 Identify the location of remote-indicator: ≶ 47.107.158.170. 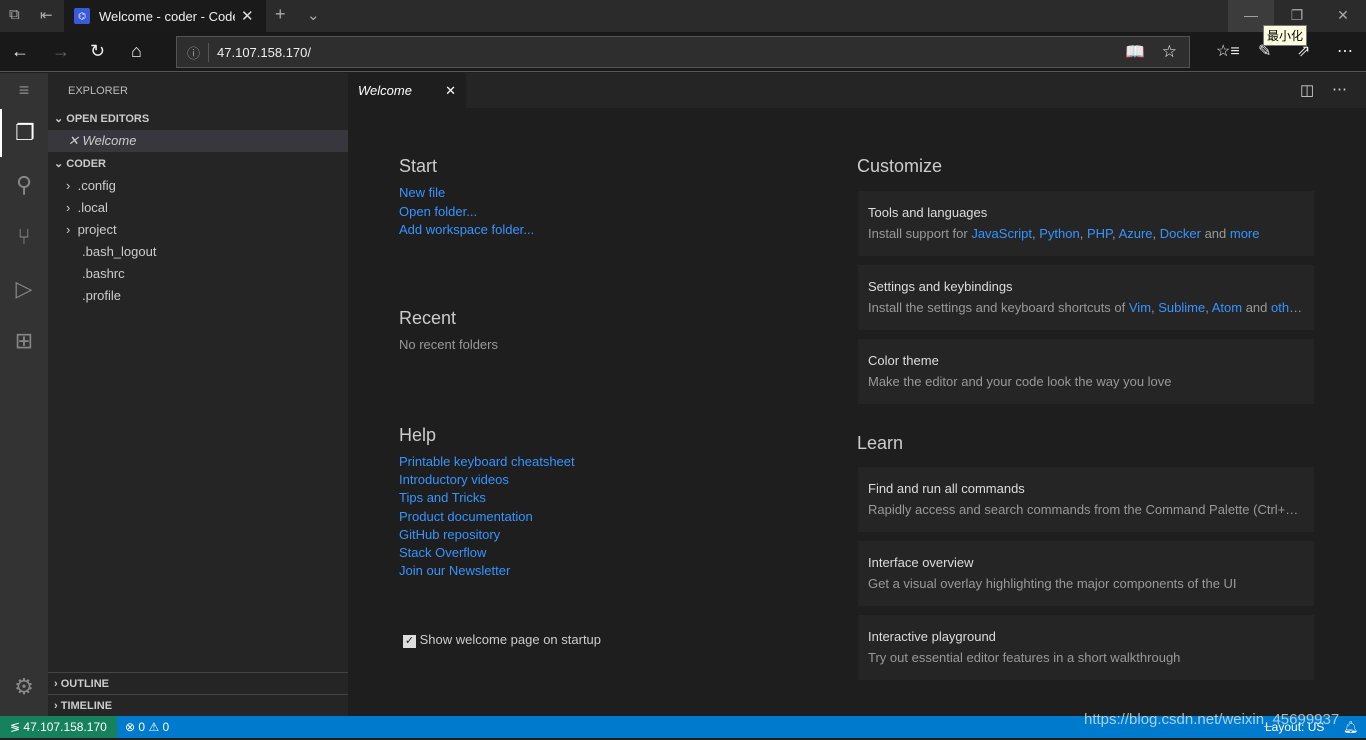
(58, 727).